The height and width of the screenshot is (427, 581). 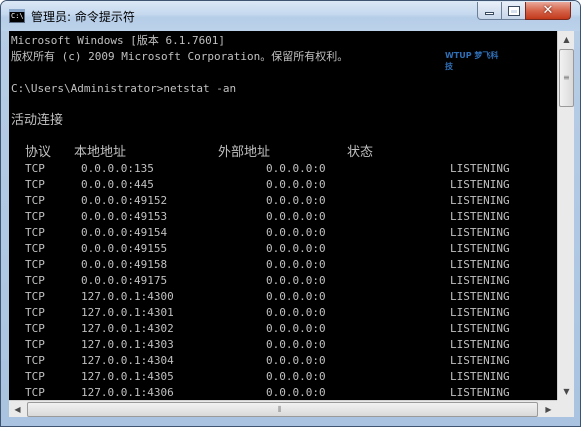 I want to click on scroll-left-button: ◀, so click(x=17, y=409).